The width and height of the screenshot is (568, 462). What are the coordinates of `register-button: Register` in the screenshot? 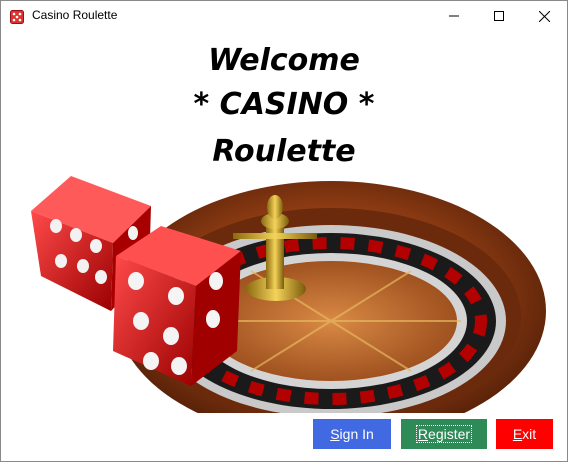 It's located at (444, 434).